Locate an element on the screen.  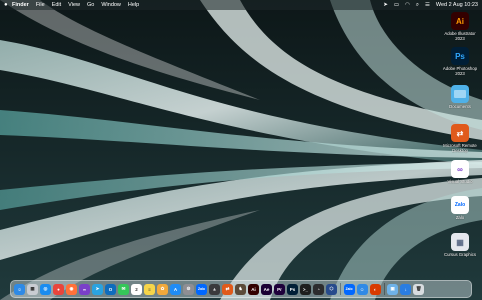
menu-file: File is located at coordinates (40, 5).